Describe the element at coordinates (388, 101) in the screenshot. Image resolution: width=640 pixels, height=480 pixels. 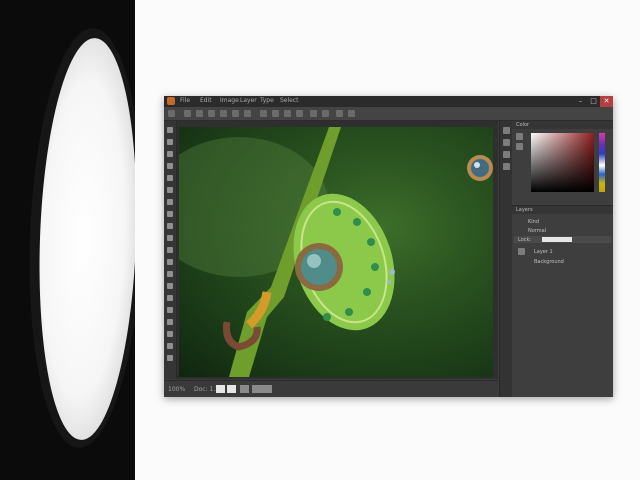
I see `menu-bar: File Edit Image Layer Type Select – □ ✕` at that location.